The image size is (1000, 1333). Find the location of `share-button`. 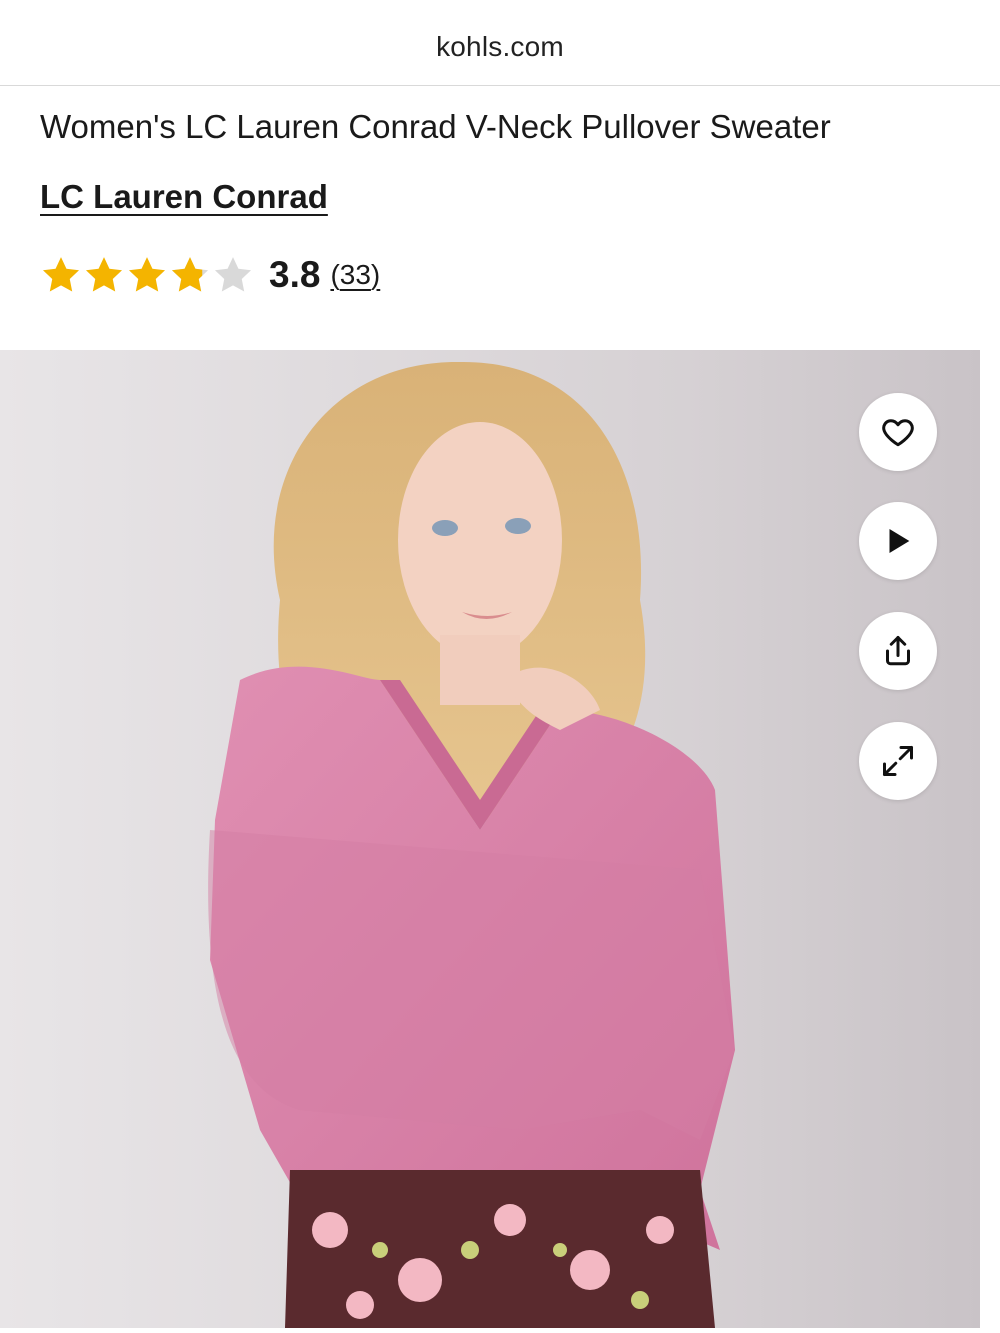

share-button is located at coordinates (898, 651).